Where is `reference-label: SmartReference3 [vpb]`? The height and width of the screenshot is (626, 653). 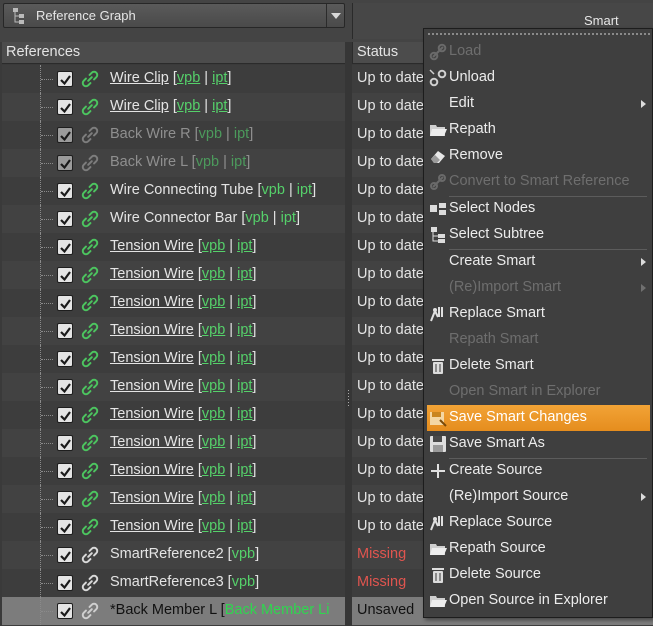
reference-label: SmartReference3 [vpb] is located at coordinates (184, 582).